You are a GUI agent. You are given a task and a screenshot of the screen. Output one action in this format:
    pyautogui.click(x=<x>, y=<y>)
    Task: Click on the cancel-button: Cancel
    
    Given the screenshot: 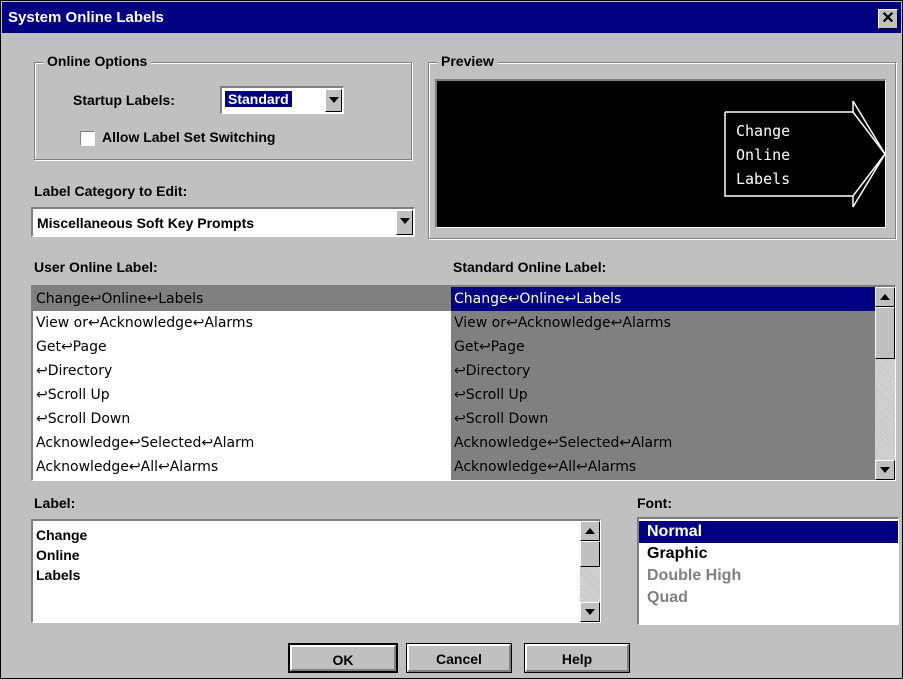 What is the action you would take?
    pyautogui.click(x=459, y=658)
    